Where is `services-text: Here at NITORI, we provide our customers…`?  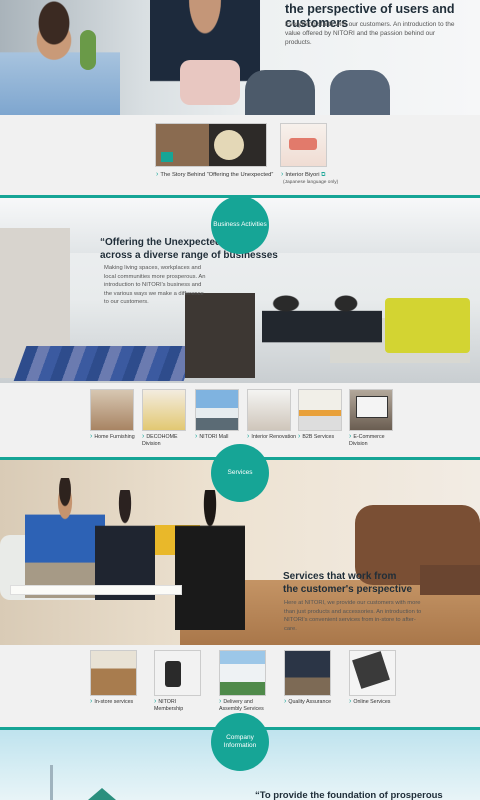 services-text: Here at NITORI, we provide our customers… is located at coordinates (353, 616).